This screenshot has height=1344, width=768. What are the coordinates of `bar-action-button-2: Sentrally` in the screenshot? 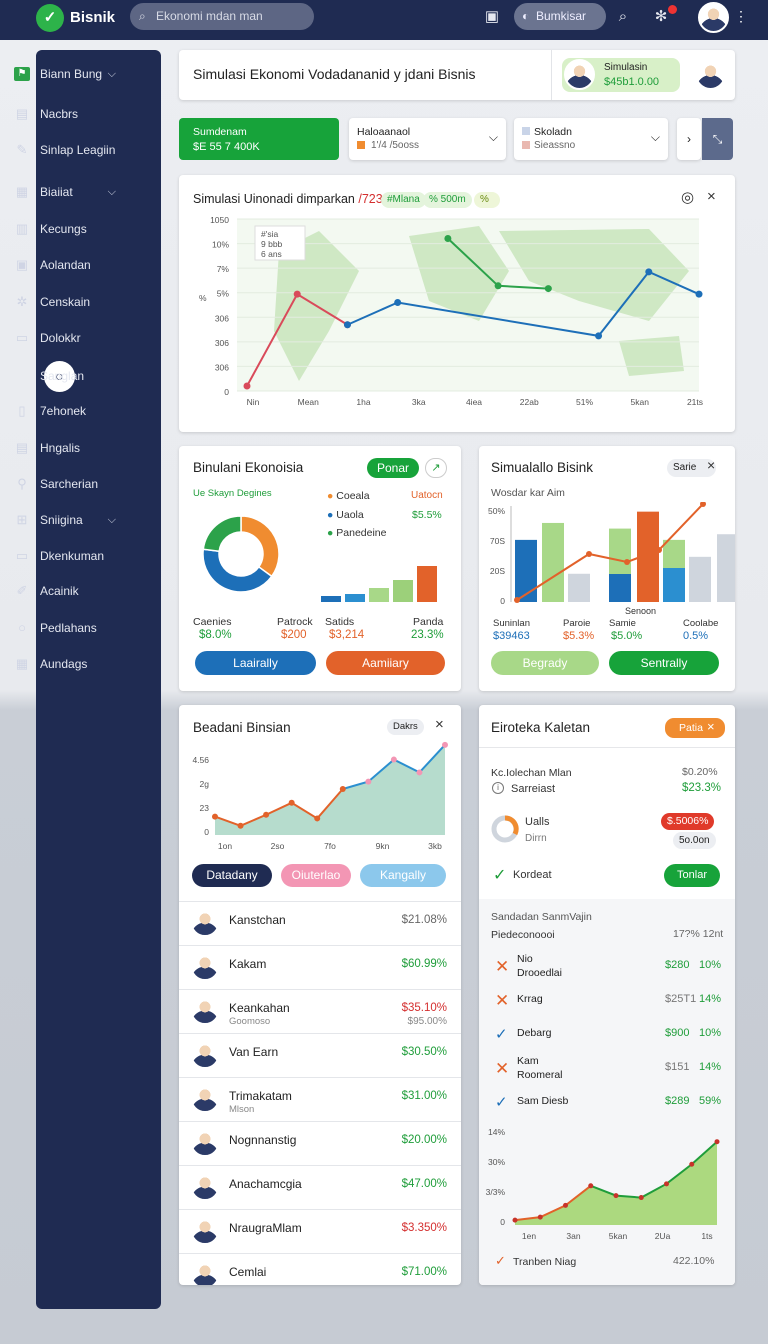 It's located at (664, 663).